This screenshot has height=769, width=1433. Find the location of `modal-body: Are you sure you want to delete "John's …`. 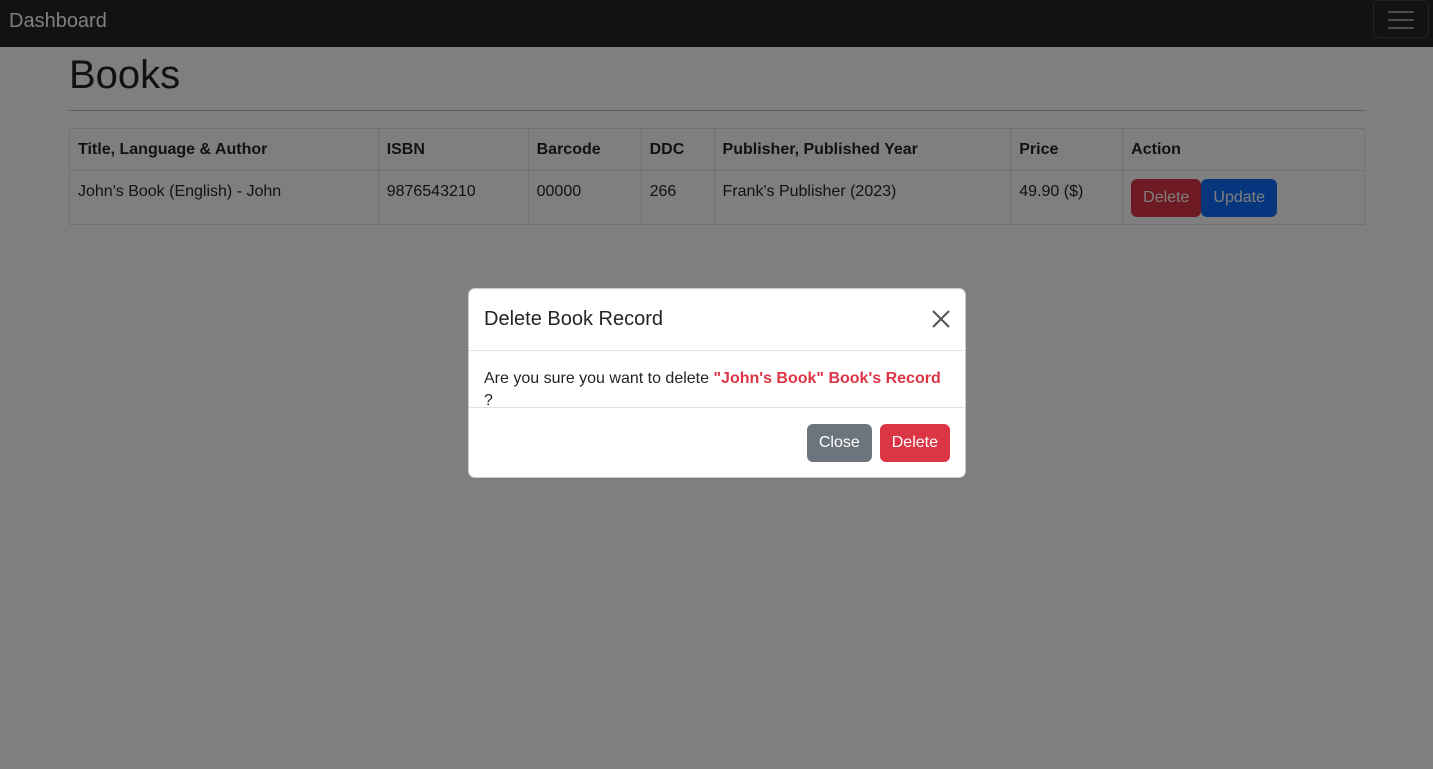

modal-body: Are you sure you want to delete "John's … is located at coordinates (717, 380).